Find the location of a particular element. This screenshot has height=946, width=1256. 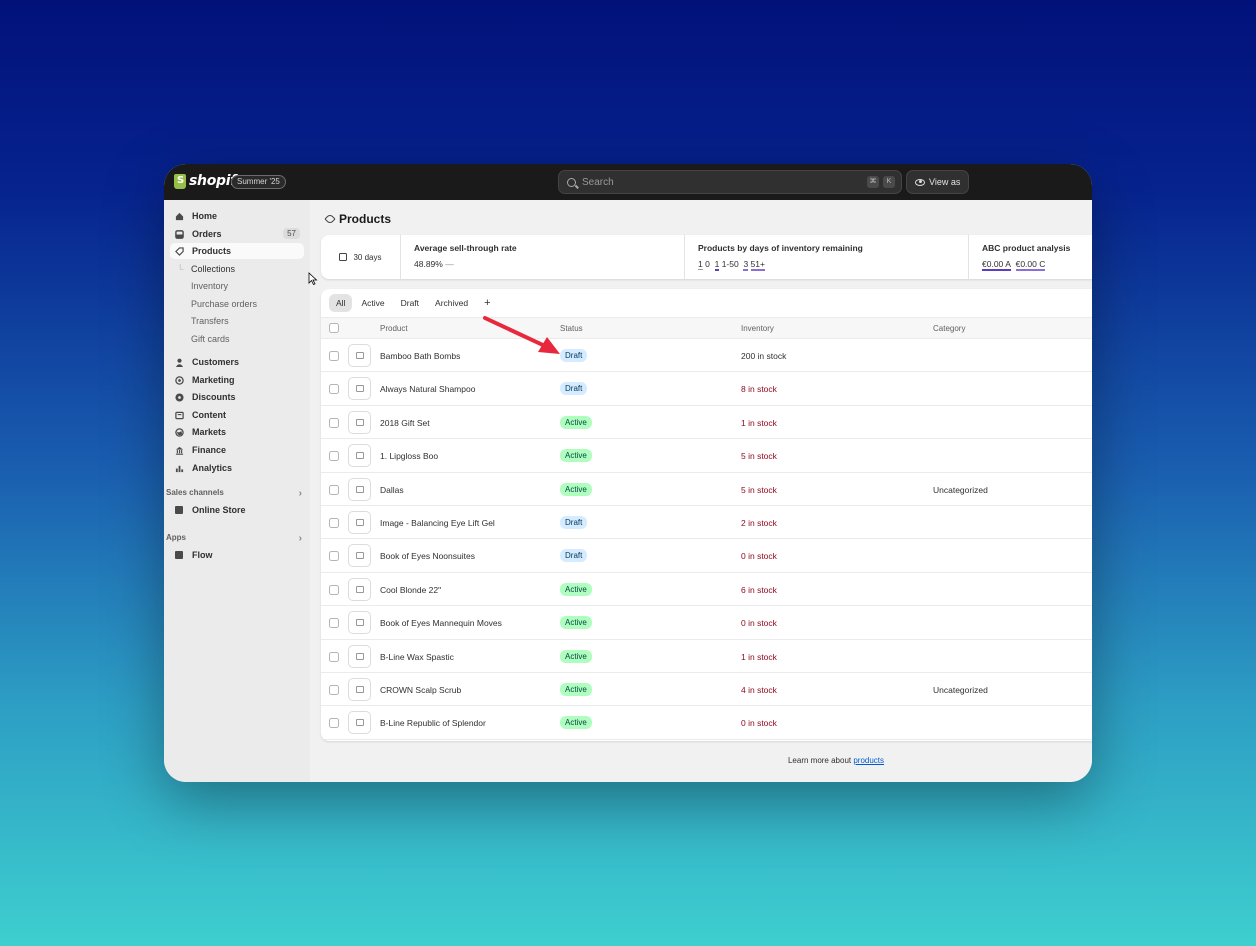

product-name: Image - Balancing Eye Lift Gel is located at coordinates (437, 523).